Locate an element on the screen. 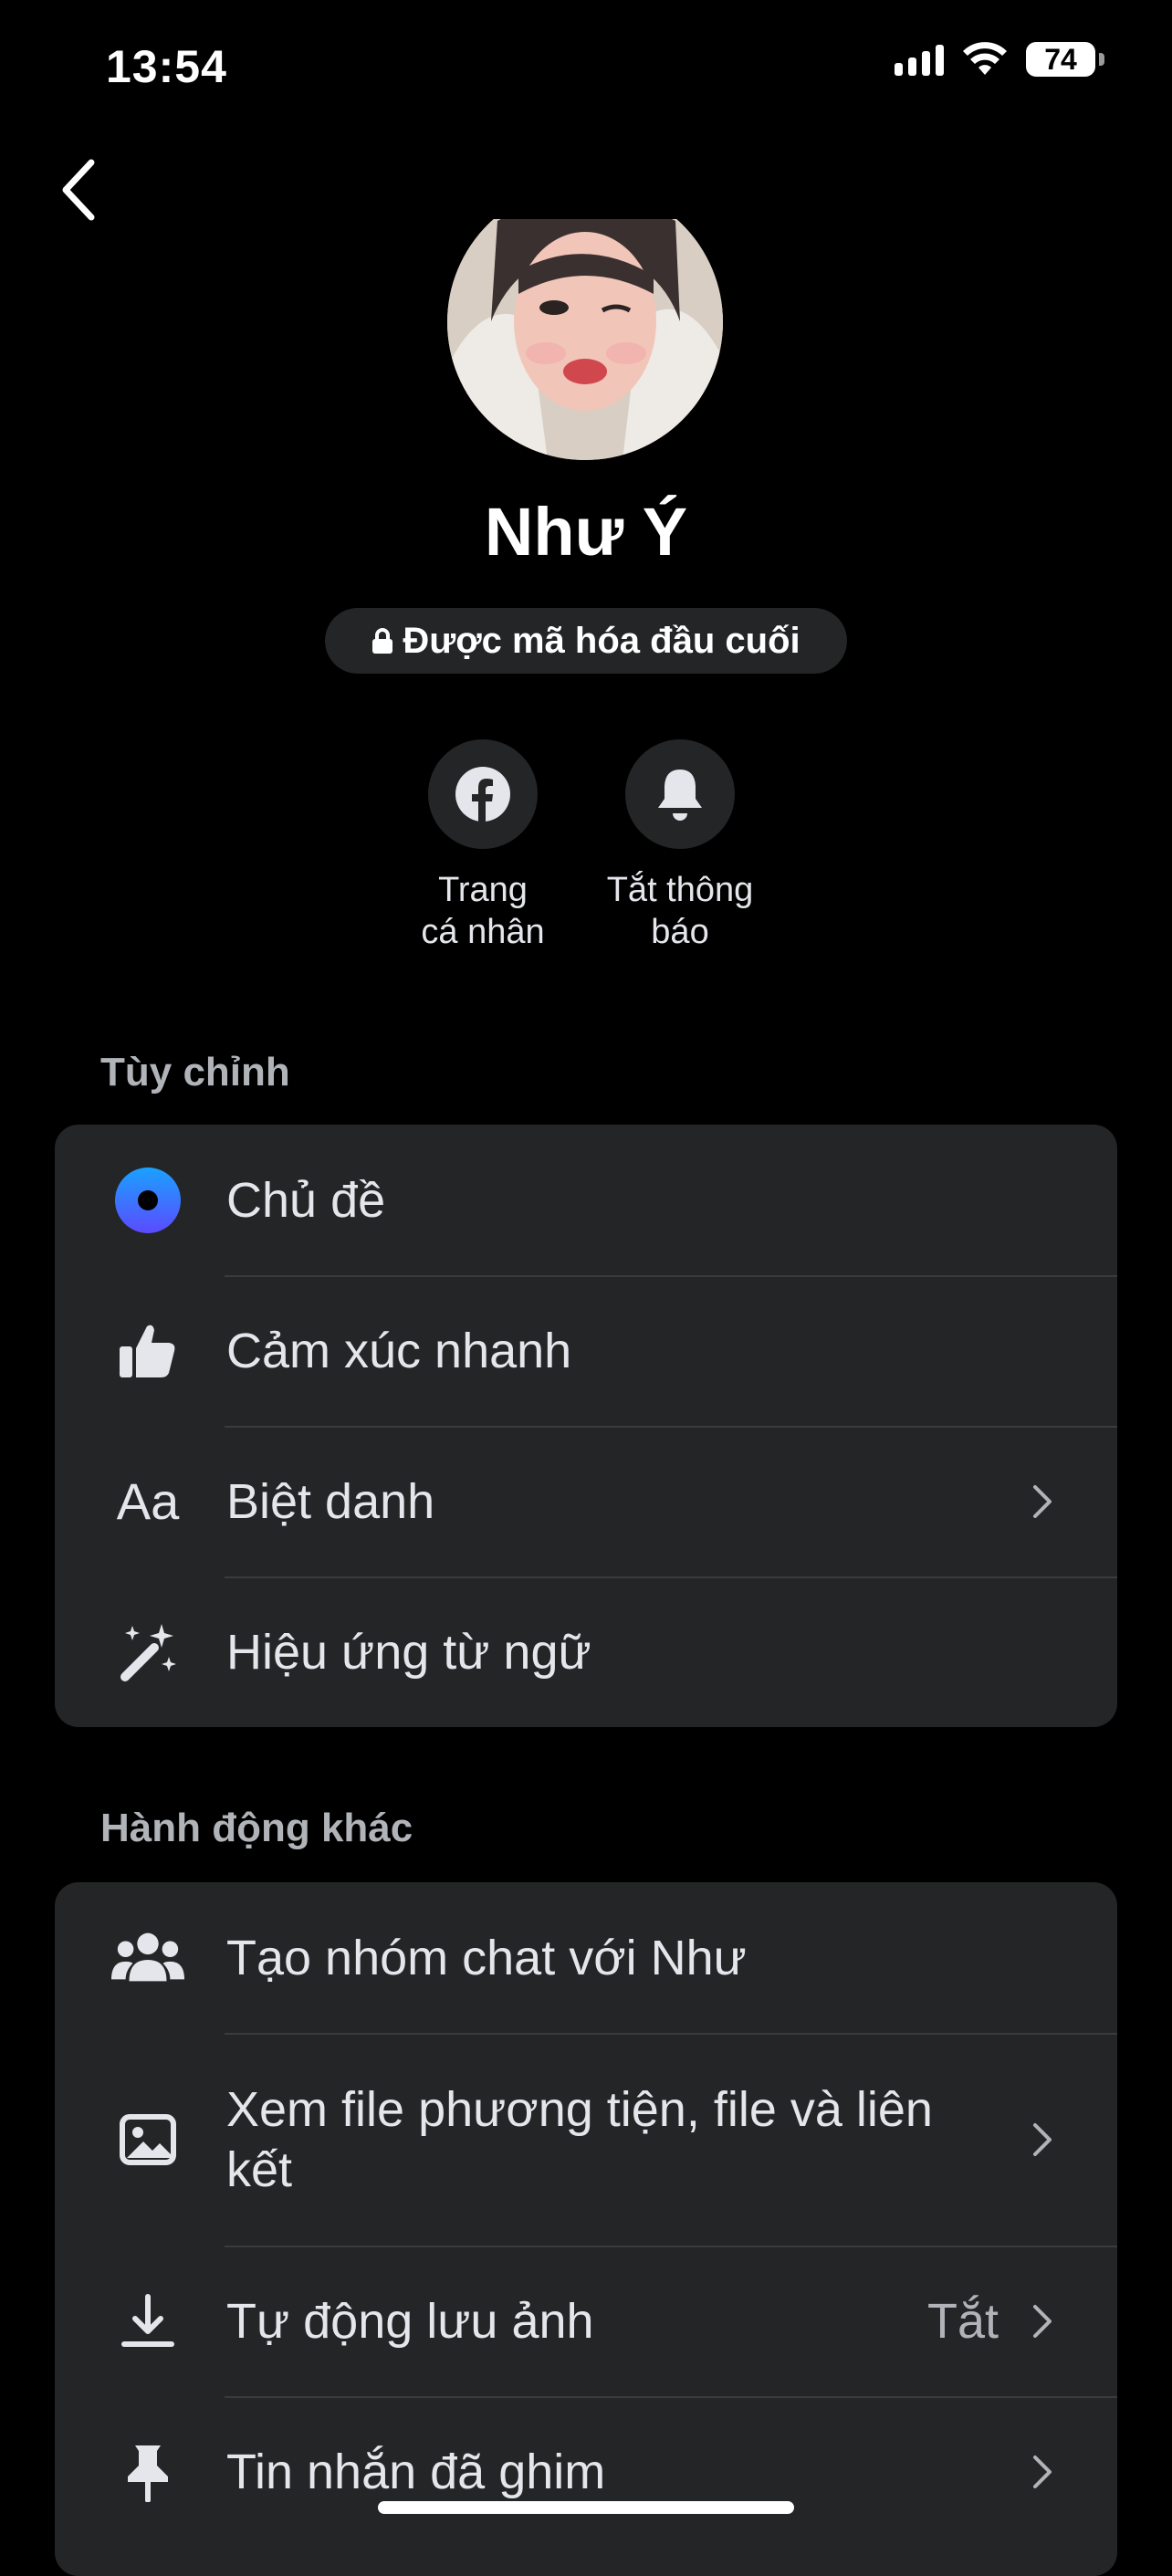  theme-row: Chủ đề is located at coordinates (586, 1200).